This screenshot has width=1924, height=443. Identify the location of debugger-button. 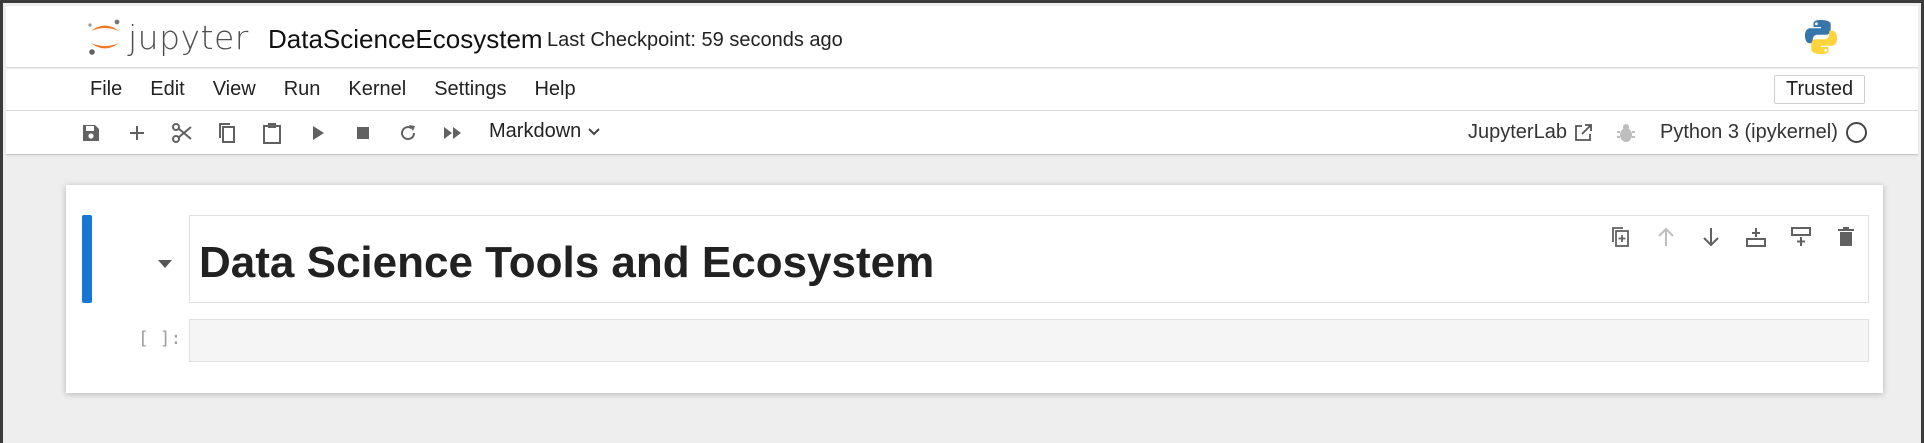
(1626, 135).